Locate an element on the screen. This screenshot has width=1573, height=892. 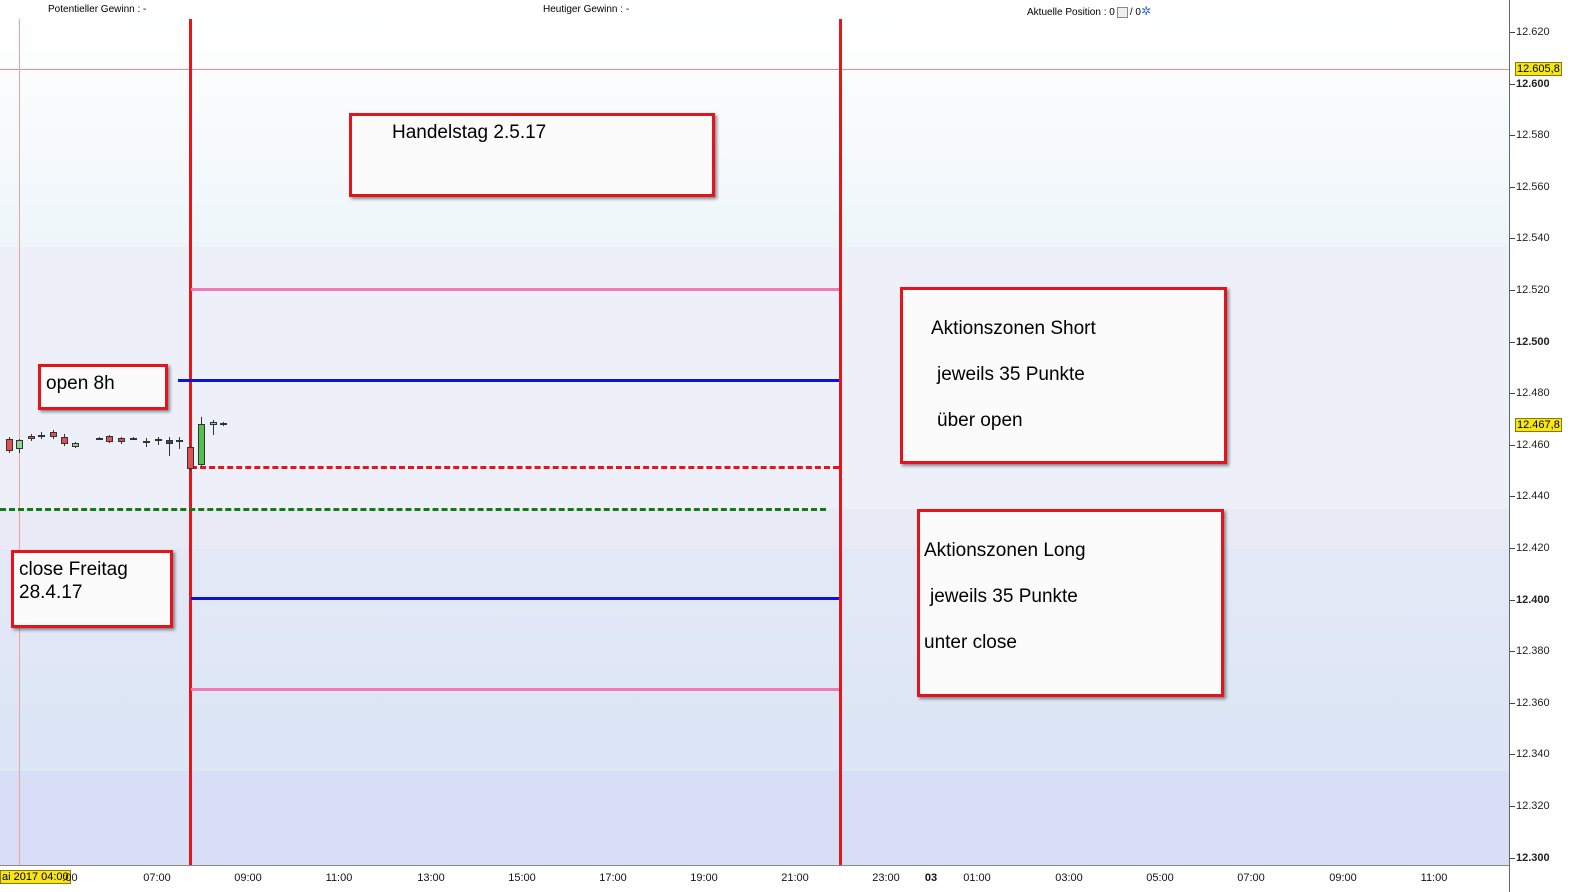
short-zone-upper-line is located at coordinates (515, 289).